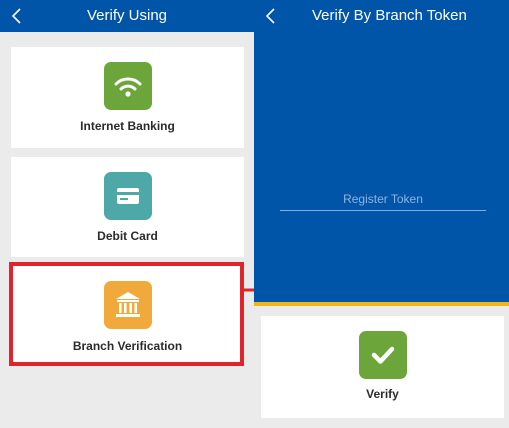 The image size is (509, 428). I want to click on register-token-input, so click(383, 199).